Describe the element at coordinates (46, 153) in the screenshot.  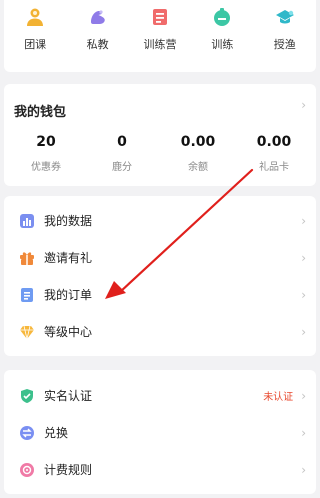
I see `wallet-stat-coupons: 20 优惠券` at that location.